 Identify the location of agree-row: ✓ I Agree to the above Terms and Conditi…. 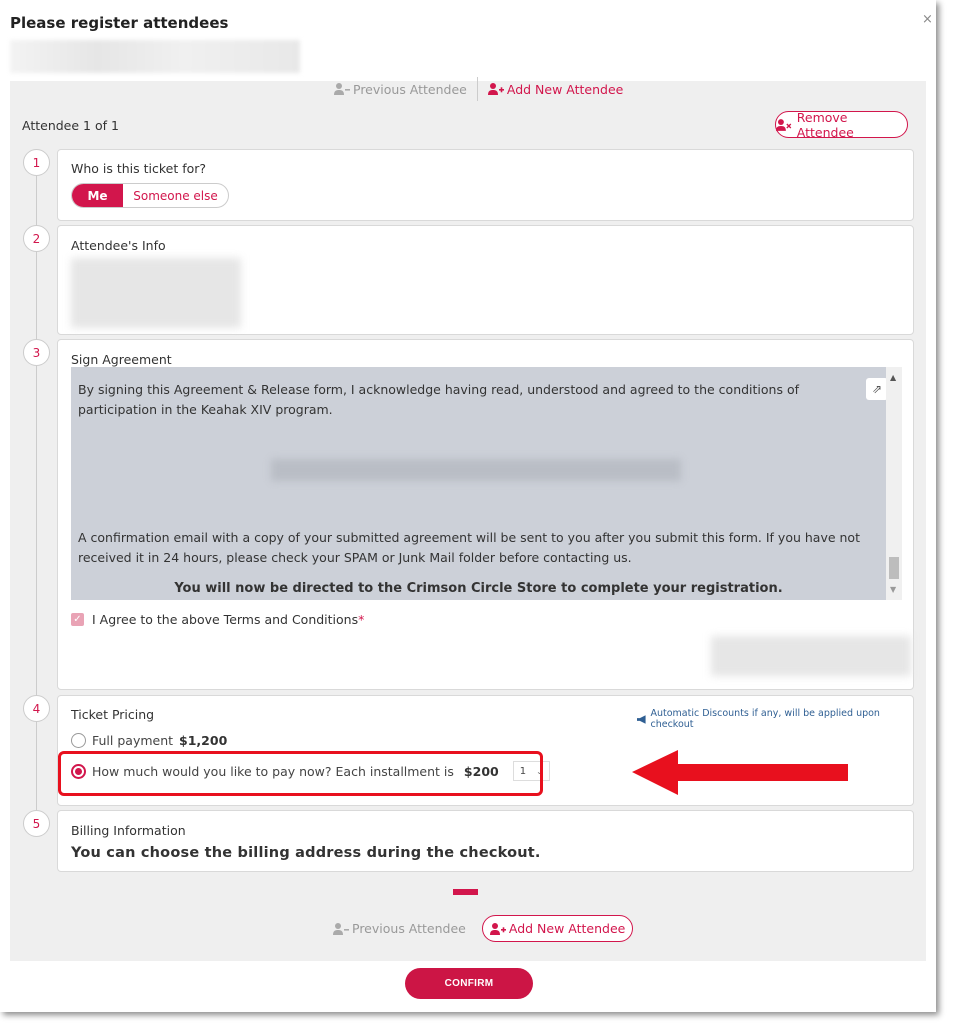
(217, 619).